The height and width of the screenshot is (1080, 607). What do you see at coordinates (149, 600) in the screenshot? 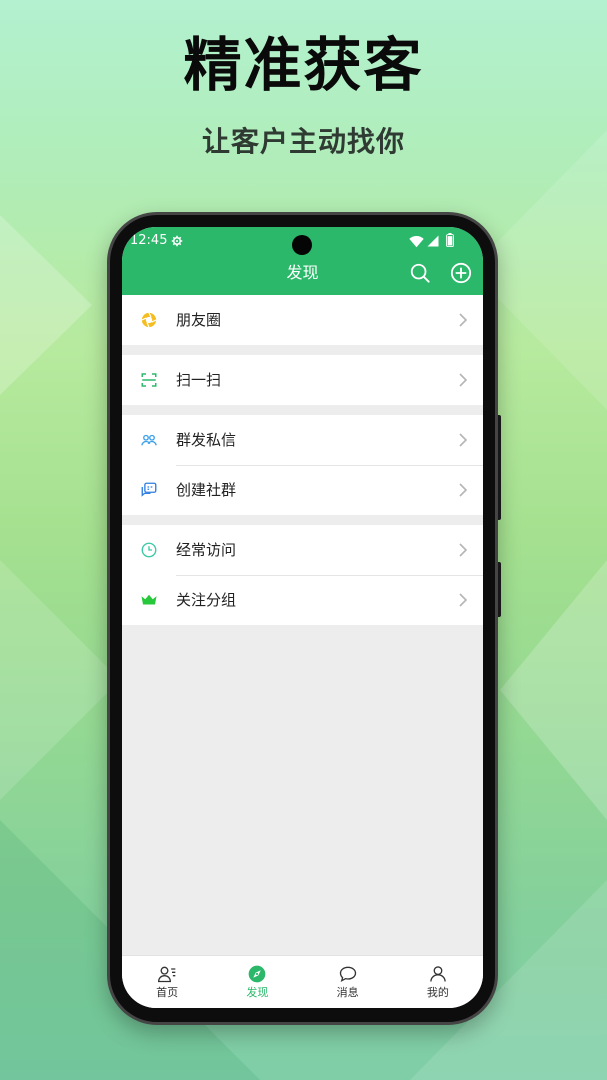
I see `crown-icon` at bounding box center [149, 600].